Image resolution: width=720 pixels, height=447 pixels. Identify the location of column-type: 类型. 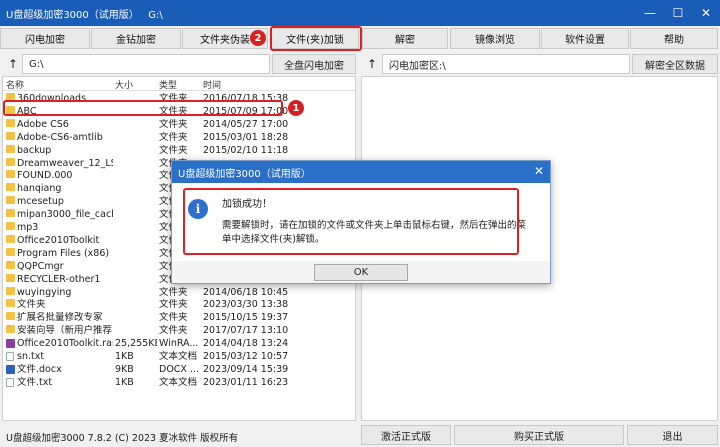
(168, 84).